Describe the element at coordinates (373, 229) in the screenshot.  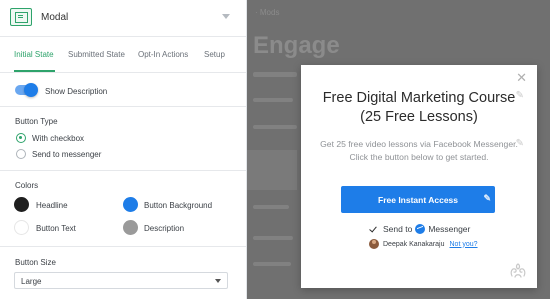
I see `checkmark-icon` at that location.